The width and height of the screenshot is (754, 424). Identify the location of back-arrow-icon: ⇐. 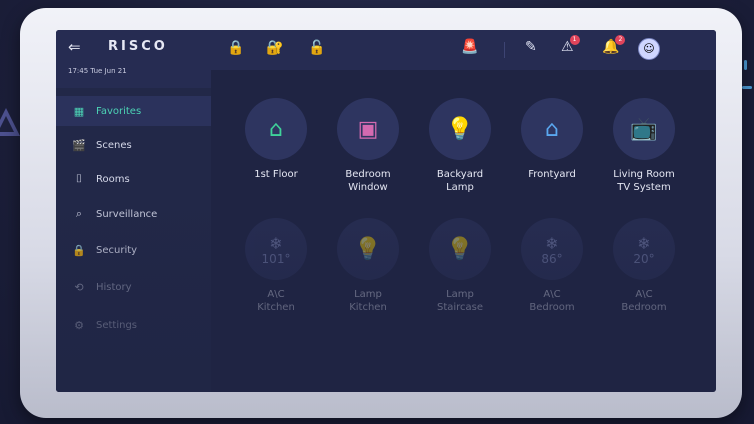
(74, 47).